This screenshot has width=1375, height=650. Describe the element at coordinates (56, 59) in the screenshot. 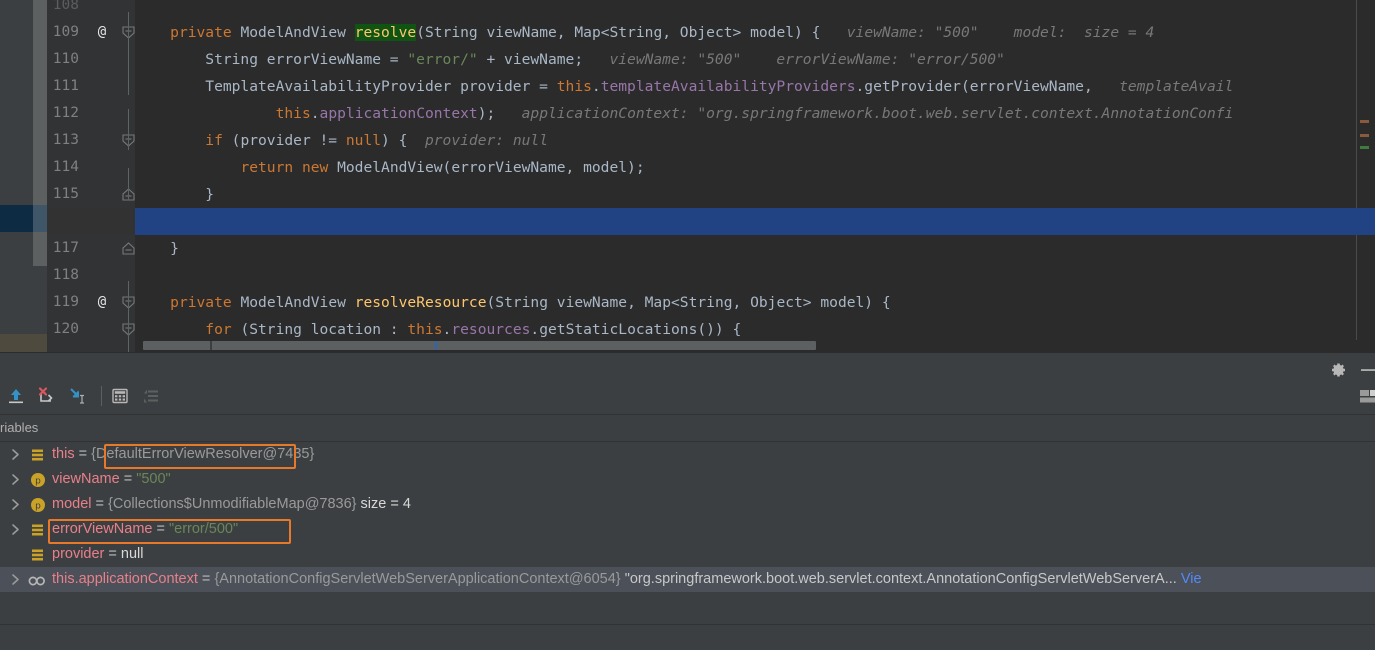

I see `line-number: 110` at that location.